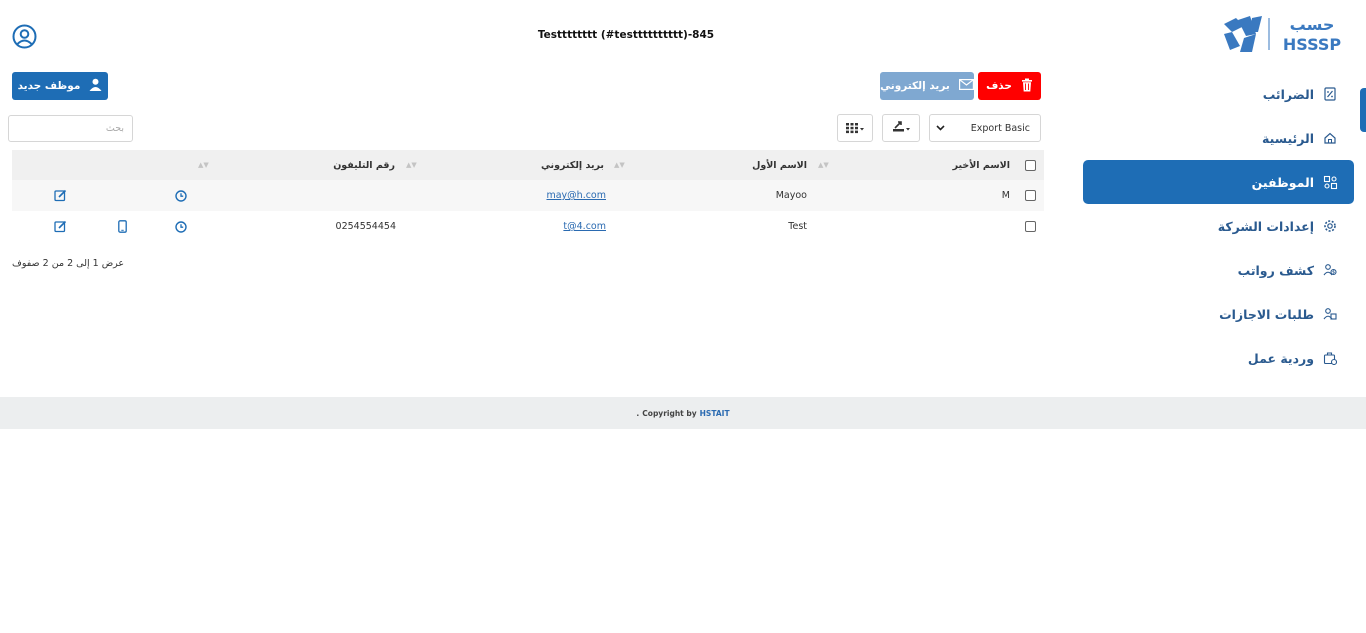 The width and height of the screenshot is (1366, 633). What do you see at coordinates (1224, 270) in the screenshot?
I see `sidebar-item-payroll: كشف رواتب $` at bounding box center [1224, 270].